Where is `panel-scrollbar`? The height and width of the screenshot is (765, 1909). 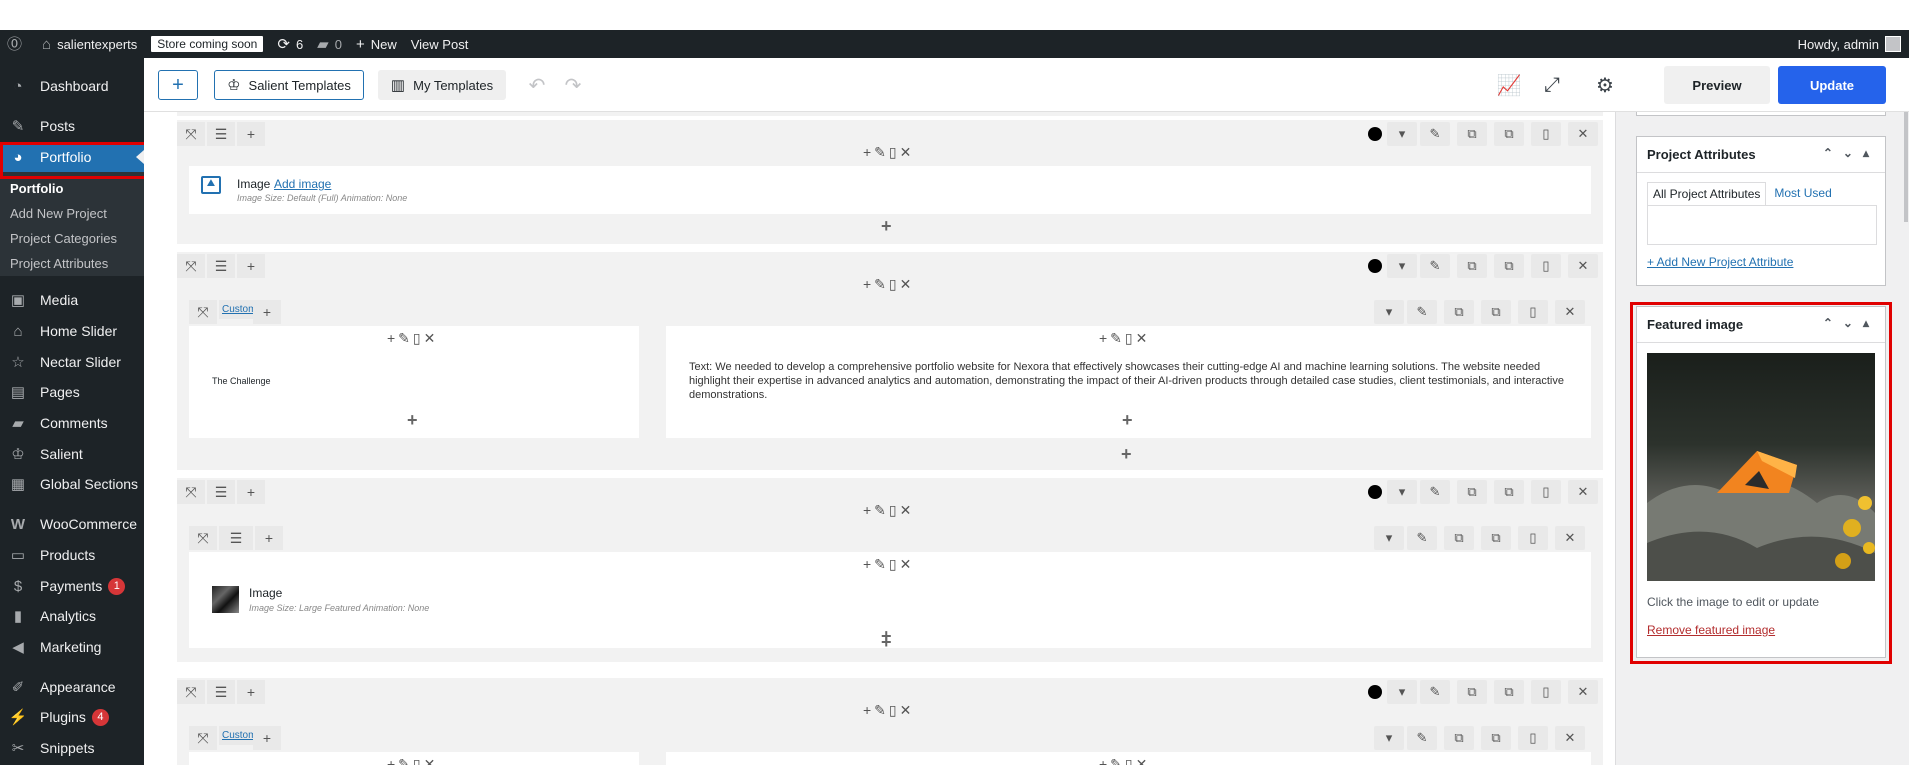 panel-scrollbar is located at coordinates (1906, 167).